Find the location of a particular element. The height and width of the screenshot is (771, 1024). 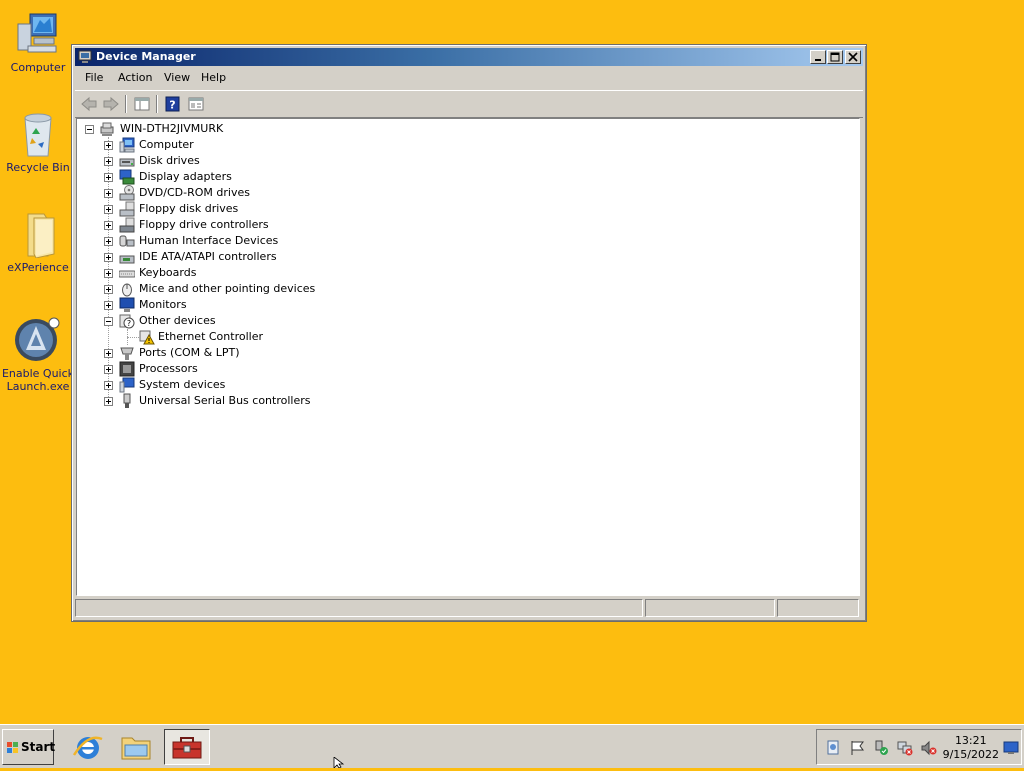

menu-help: Help is located at coordinates (213, 77).